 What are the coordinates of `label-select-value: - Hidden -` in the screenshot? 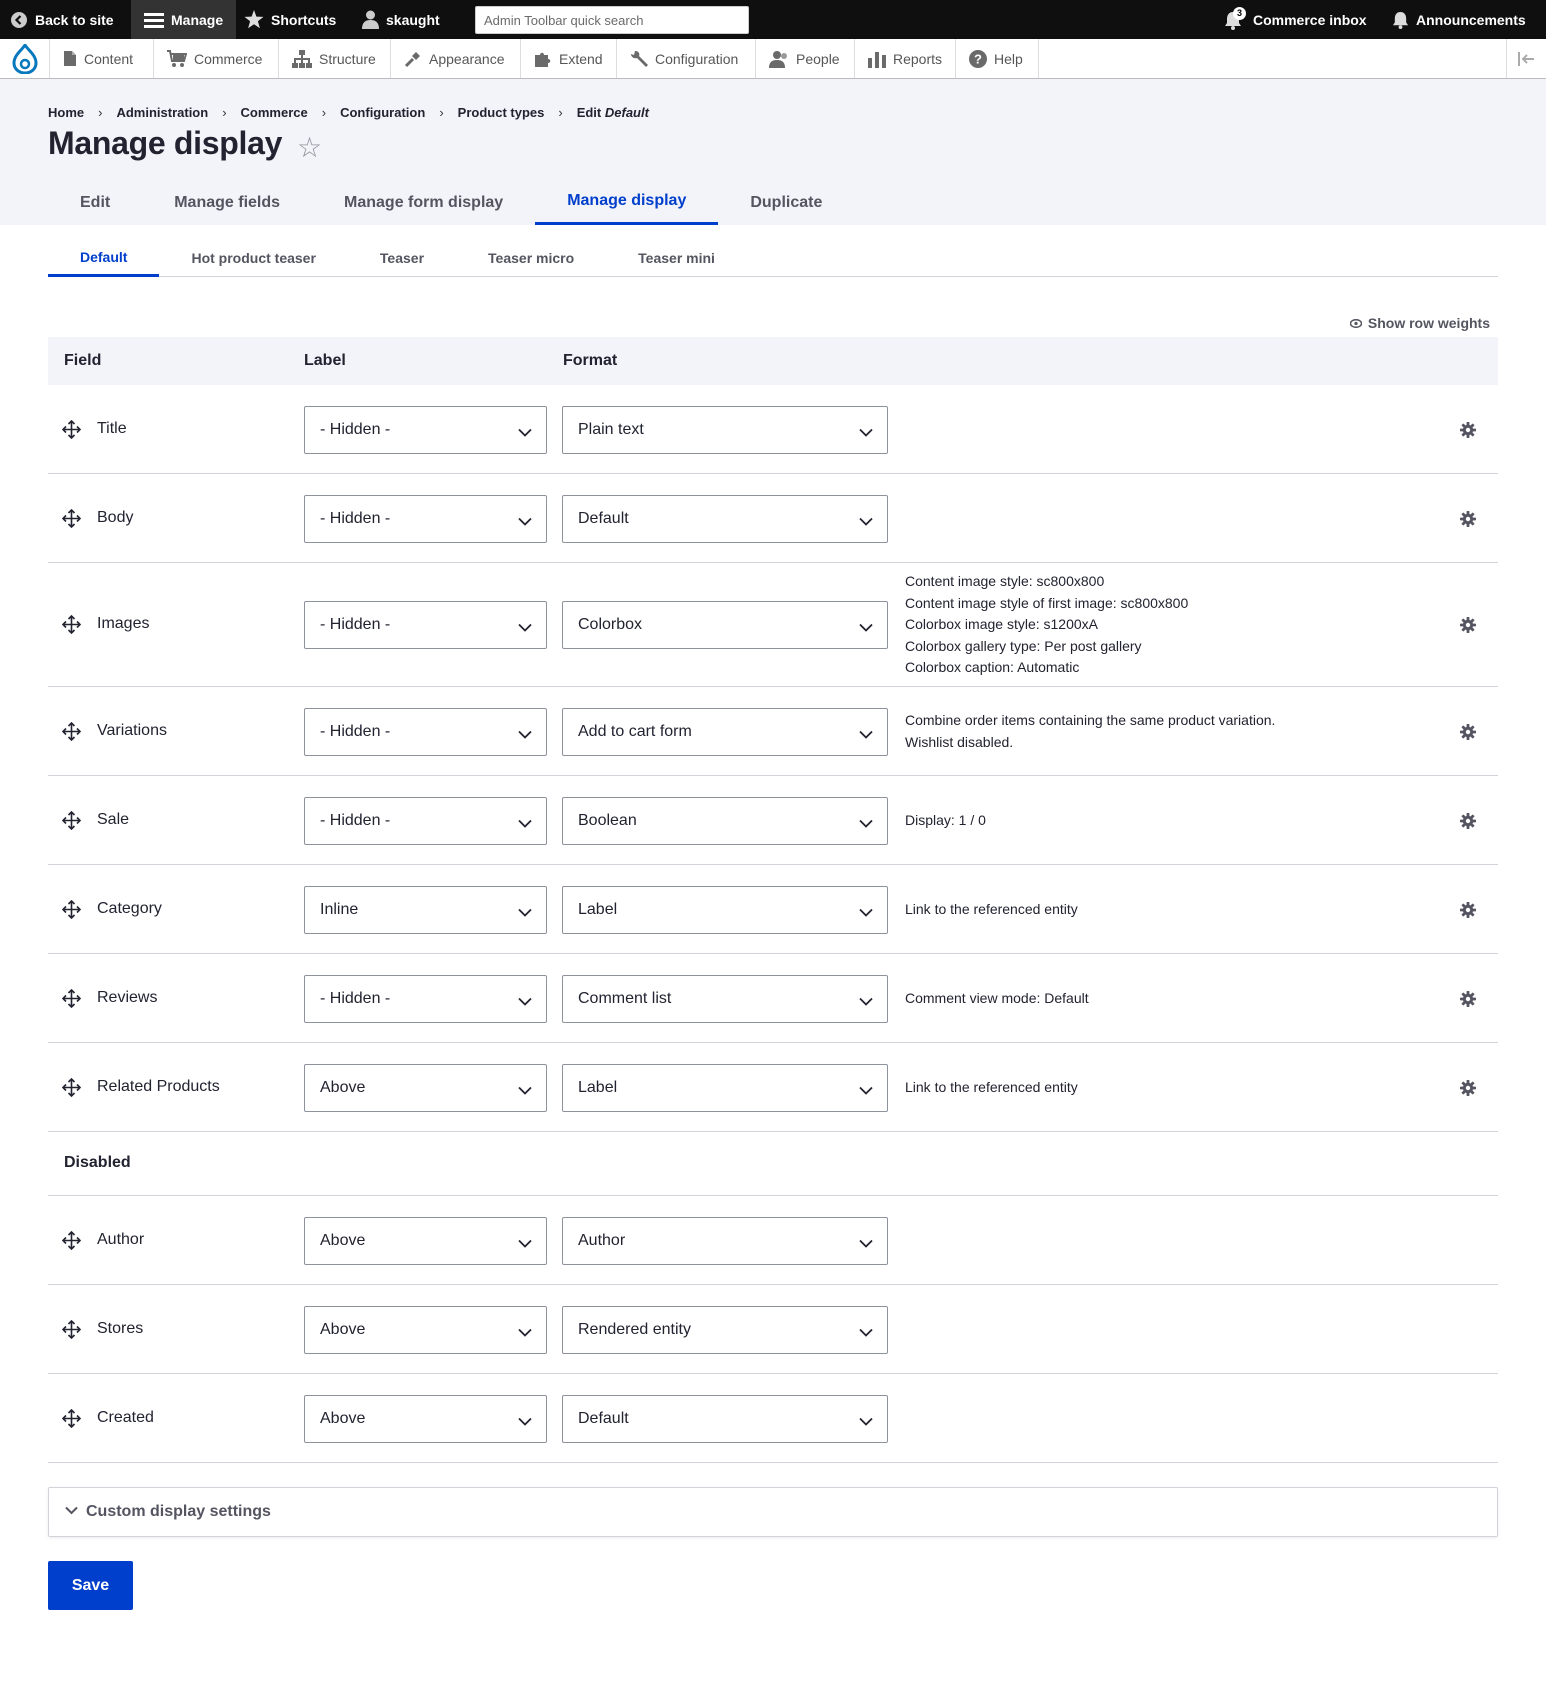 It's located at (355, 820).